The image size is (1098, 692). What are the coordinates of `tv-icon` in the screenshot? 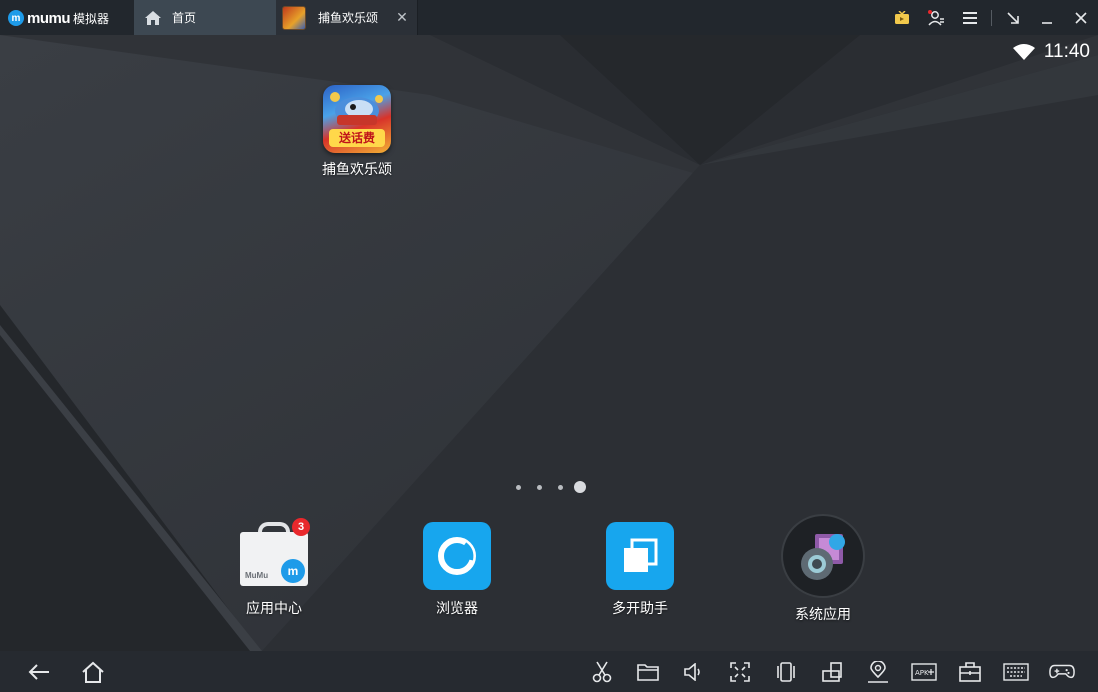 It's located at (902, 17).